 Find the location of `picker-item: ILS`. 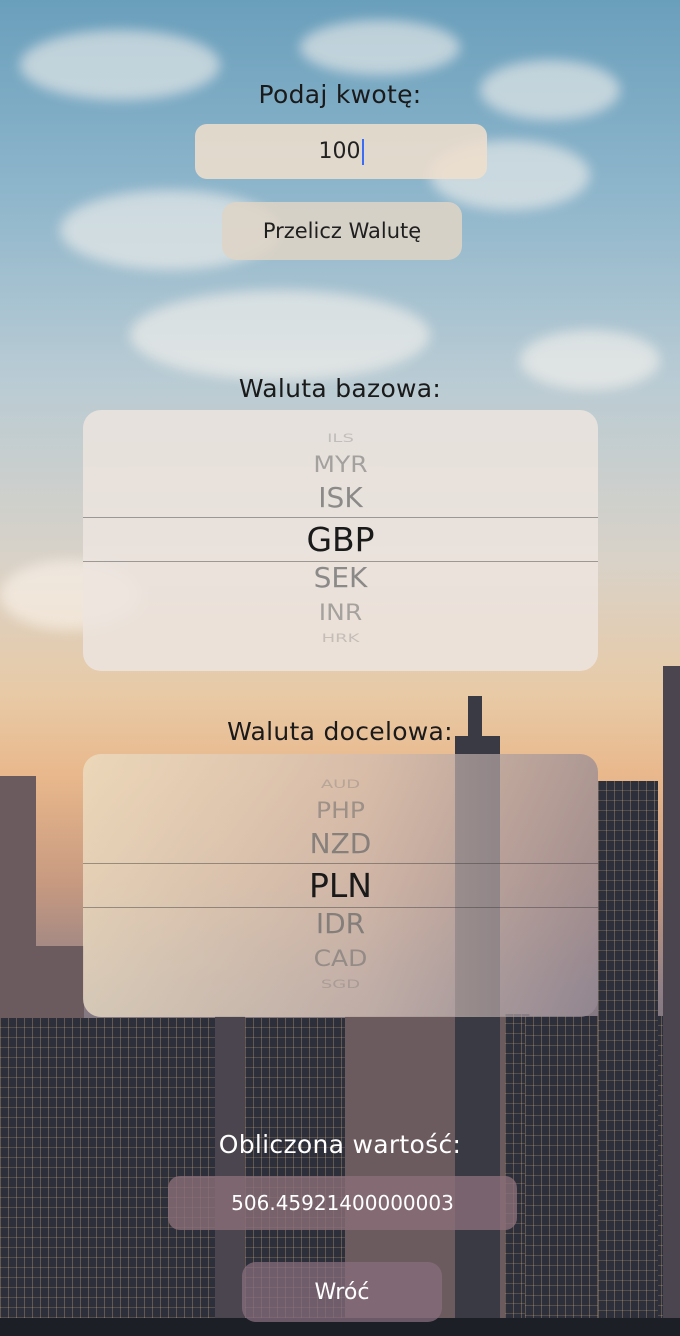

picker-item: ILS is located at coordinates (340, 439).